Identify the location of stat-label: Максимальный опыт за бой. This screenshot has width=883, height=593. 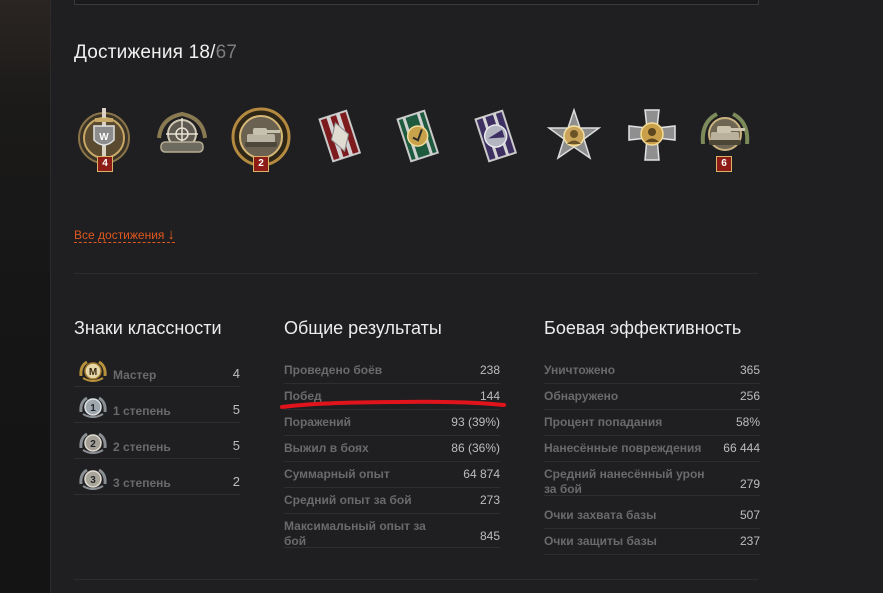
(355, 533).